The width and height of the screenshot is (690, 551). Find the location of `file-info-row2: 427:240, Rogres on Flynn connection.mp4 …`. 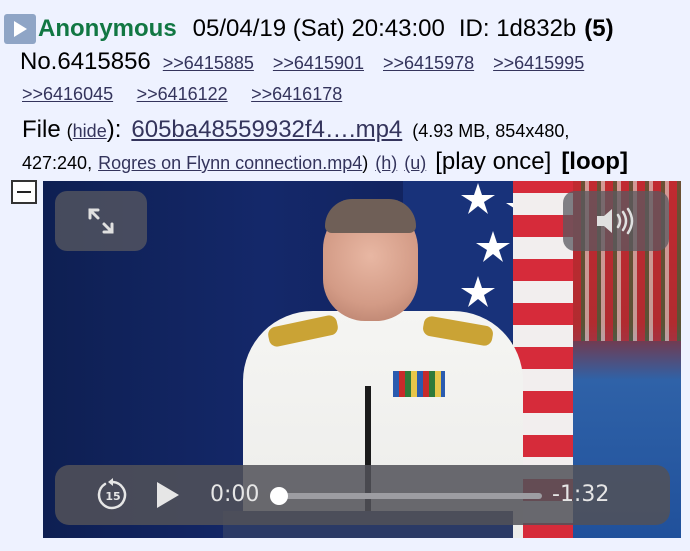

file-info-row2: 427:240, Rogres on Flynn connection.mp4 … is located at coordinates (325, 162).